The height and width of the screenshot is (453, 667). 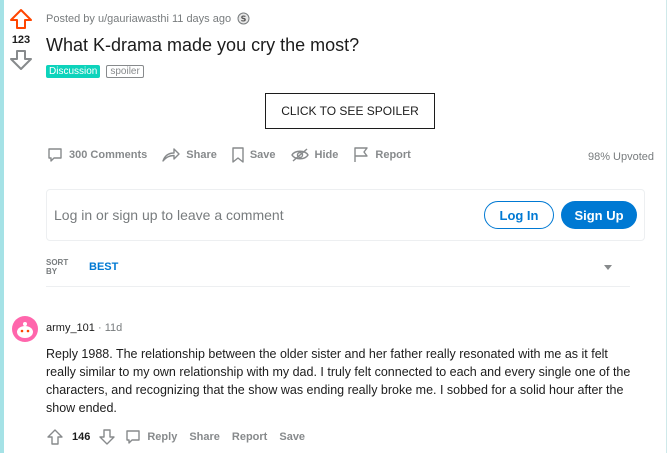 I want to click on reply-label: Reply, so click(x=162, y=437).